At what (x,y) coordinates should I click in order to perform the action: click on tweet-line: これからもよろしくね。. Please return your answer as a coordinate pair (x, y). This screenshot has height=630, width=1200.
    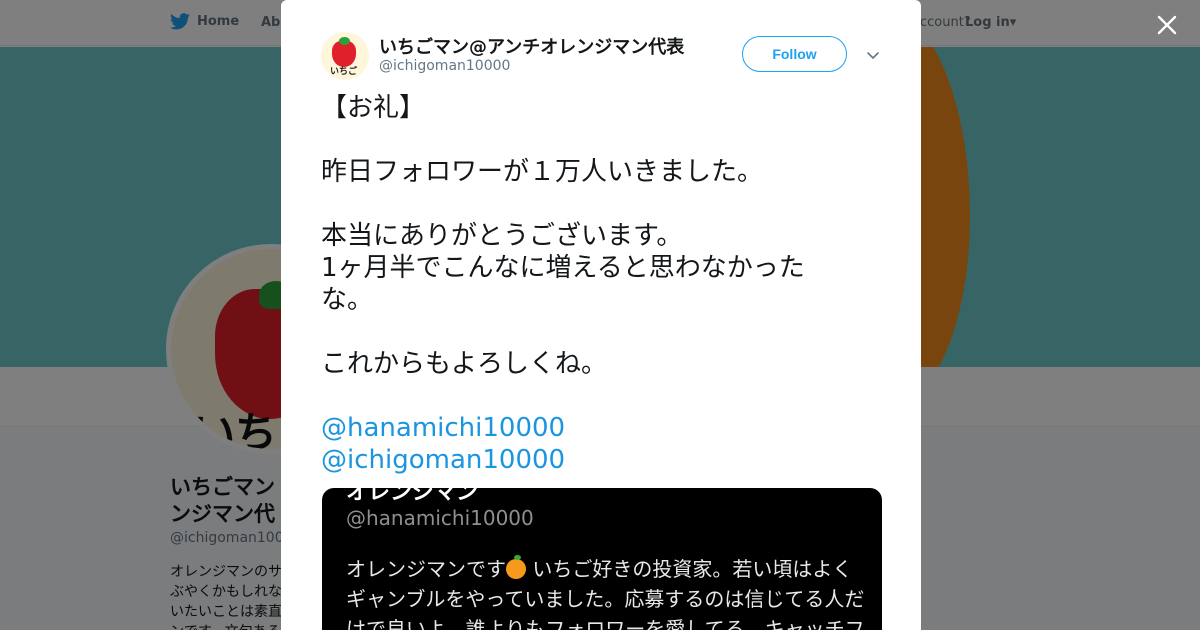
    Looking at the image, I should click on (464, 364).